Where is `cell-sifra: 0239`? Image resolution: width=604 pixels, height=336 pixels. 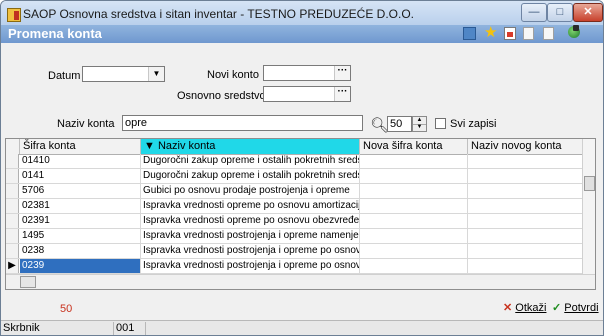
cell-sifra: 0239 is located at coordinates (80, 266).